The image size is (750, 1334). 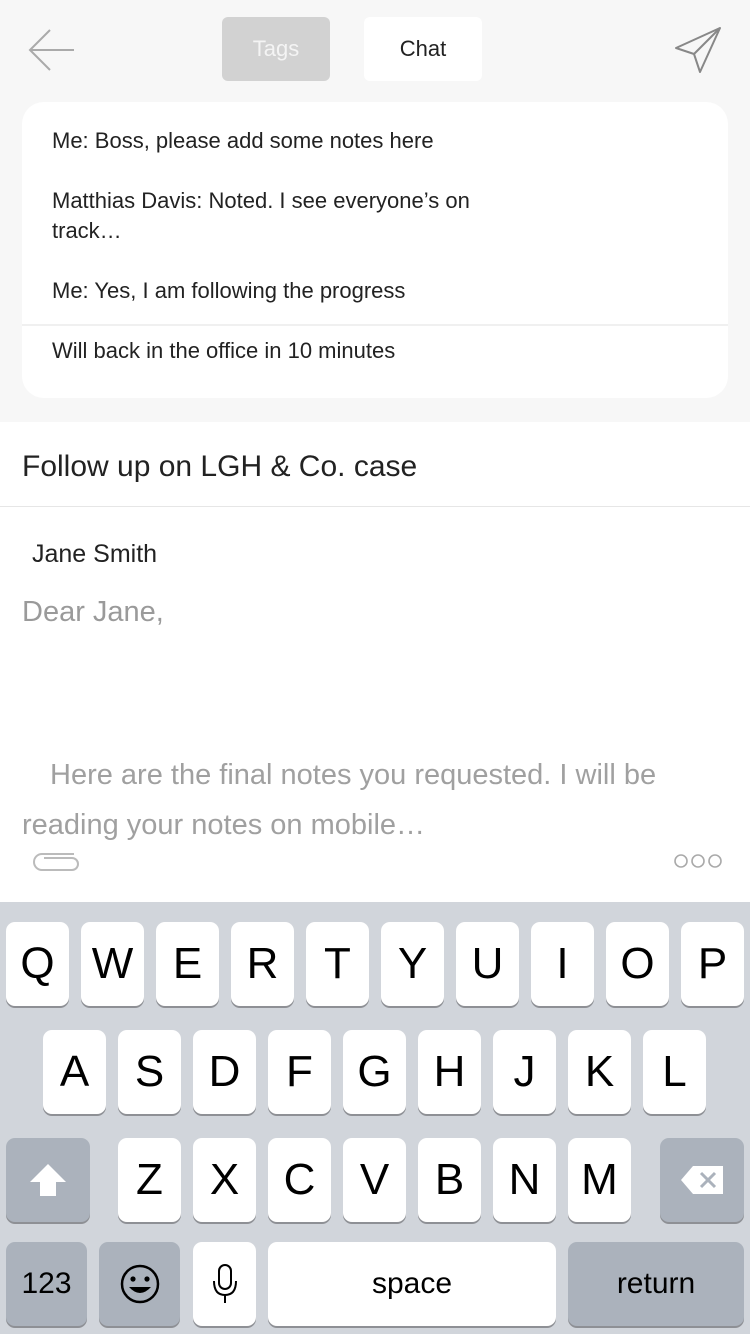 I want to click on key-p: P, so click(x=712, y=964).